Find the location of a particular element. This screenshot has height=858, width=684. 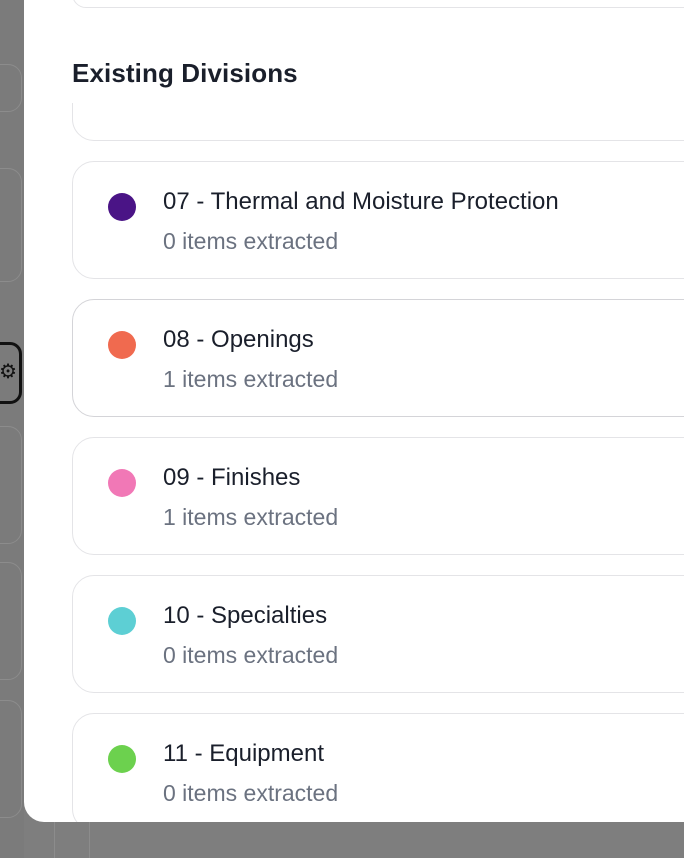

division-card: 10 - Specialties 0 items extracted is located at coordinates (378, 634).